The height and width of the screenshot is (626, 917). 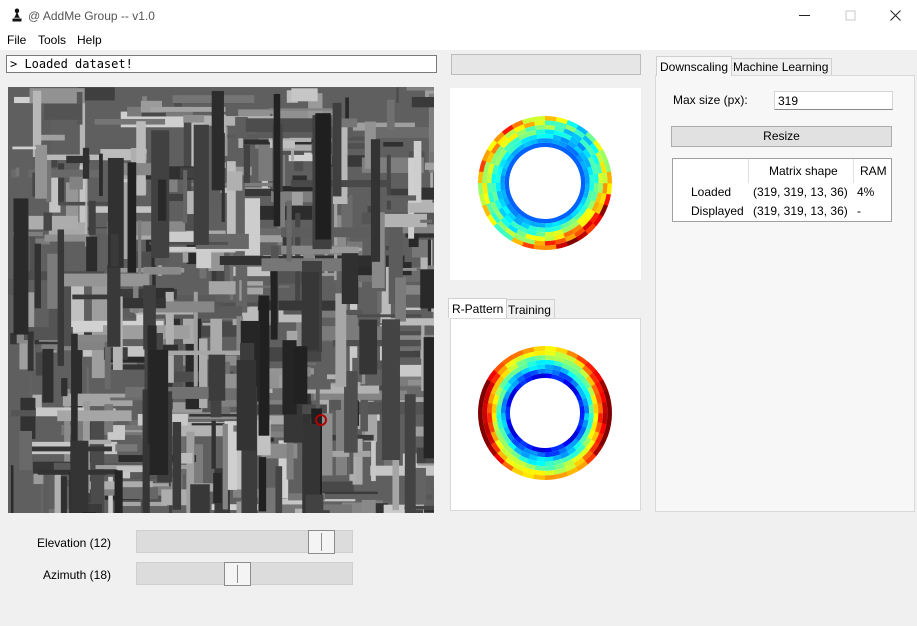 I want to click on header-matrix-shape: Matrix shape, so click(x=803, y=171).